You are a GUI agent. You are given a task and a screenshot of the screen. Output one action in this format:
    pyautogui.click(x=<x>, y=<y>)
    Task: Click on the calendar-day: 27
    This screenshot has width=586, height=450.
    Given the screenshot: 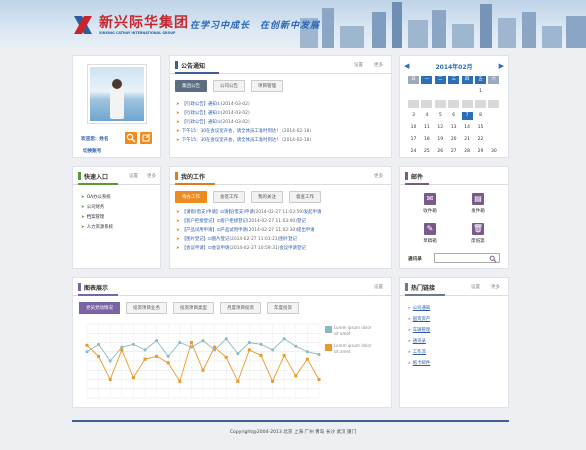 What is the action you would take?
    pyautogui.click(x=453, y=152)
    